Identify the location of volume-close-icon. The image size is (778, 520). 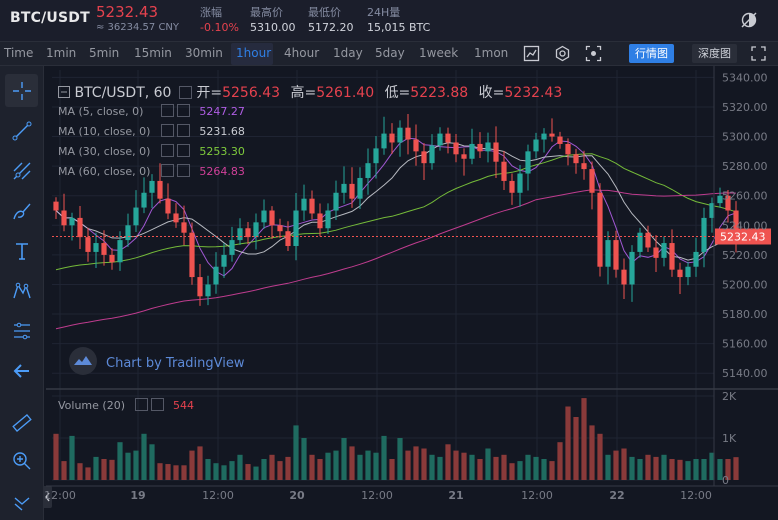
(157, 404).